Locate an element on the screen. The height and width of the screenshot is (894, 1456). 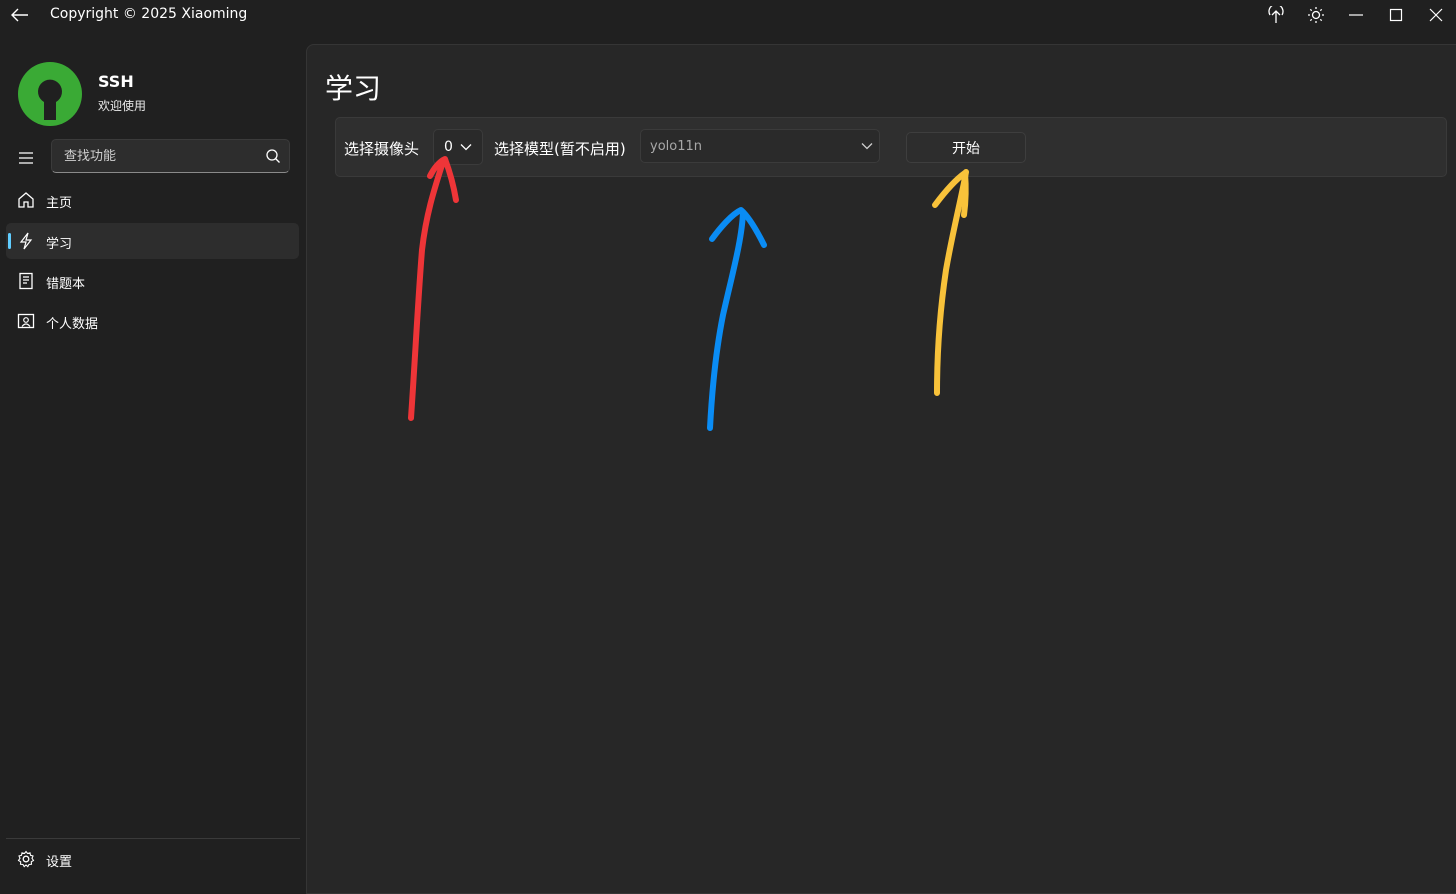
user-name: SSH is located at coordinates (116, 81).